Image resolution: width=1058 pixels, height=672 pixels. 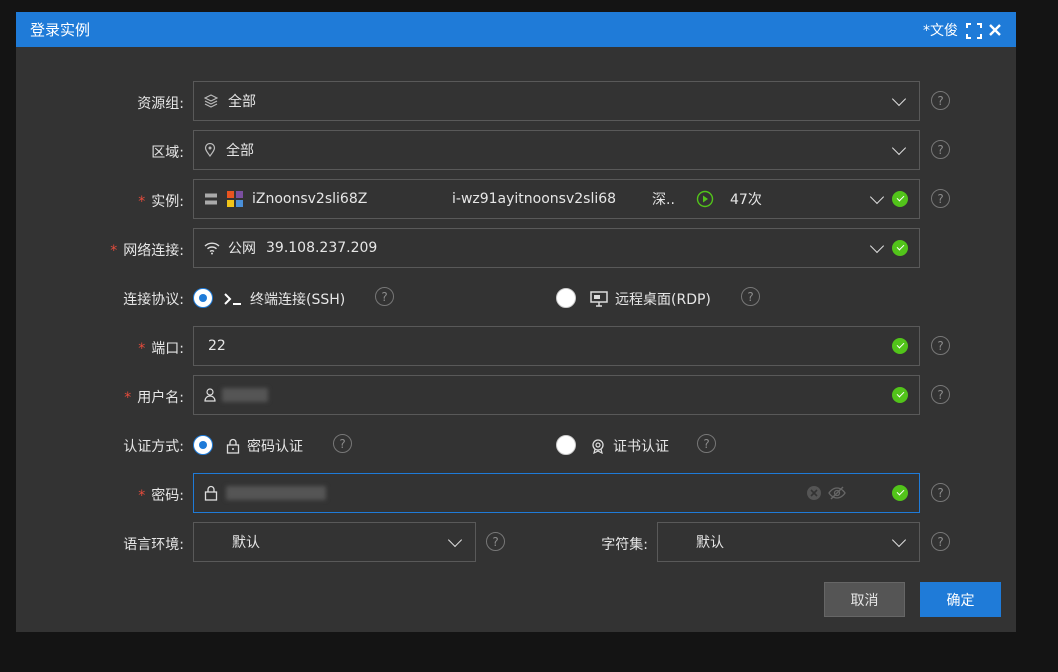 I want to click on username-label: * 用户名:, so click(x=154, y=398).